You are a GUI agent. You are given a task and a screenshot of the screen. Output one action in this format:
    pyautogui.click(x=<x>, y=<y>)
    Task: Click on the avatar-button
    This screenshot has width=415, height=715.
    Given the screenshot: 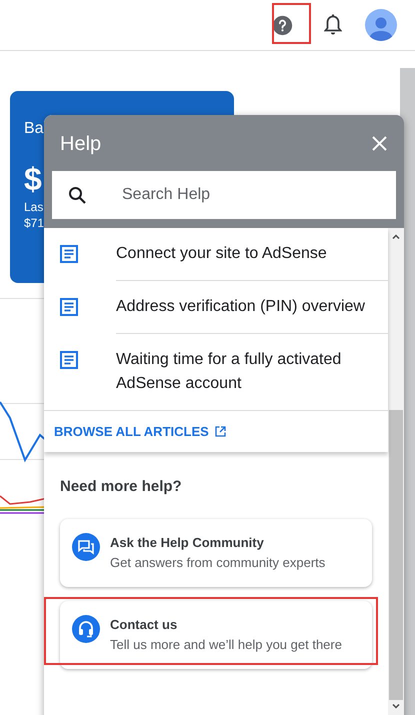 What is the action you would take?
    pyautogui.click(x=381, y=25)
    